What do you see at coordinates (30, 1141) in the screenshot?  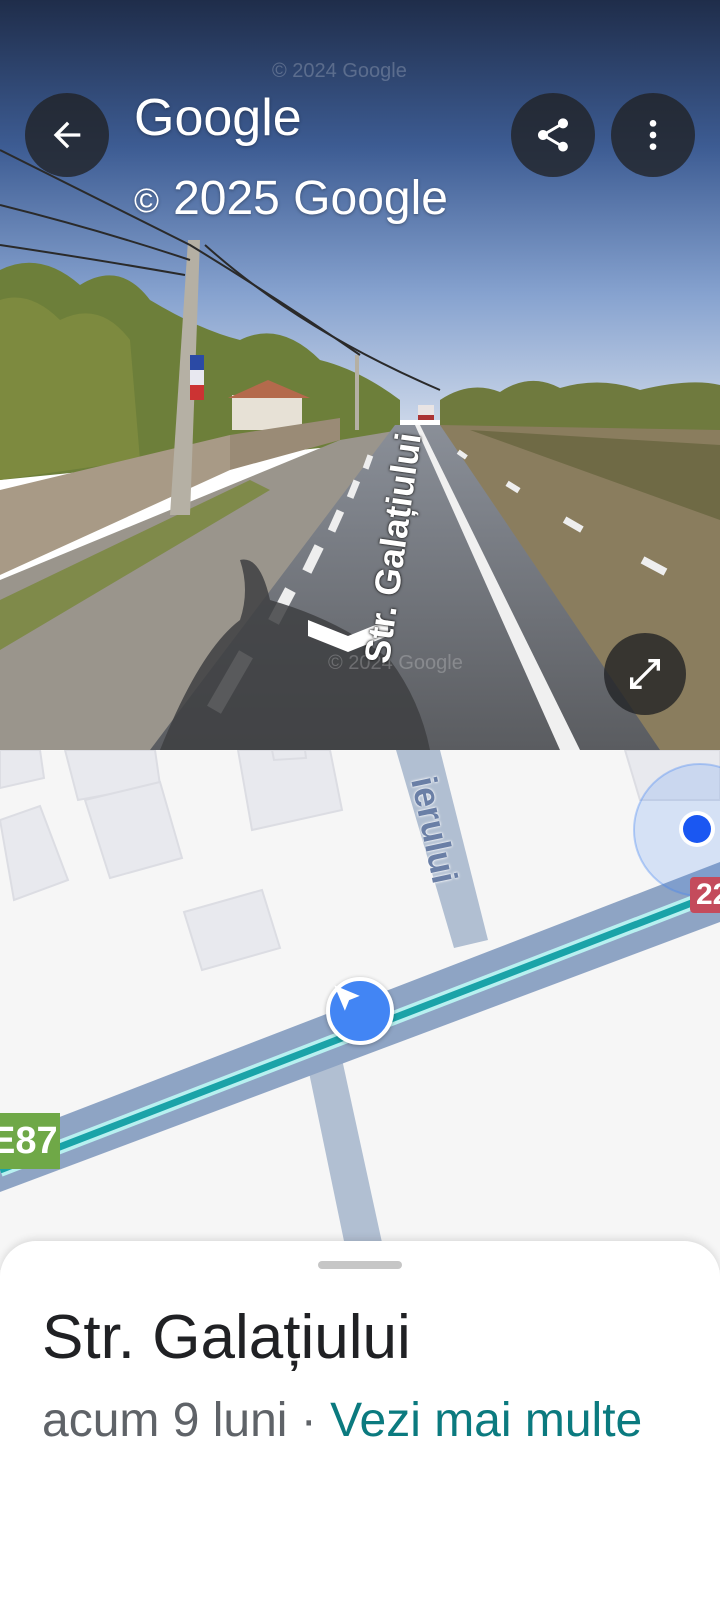 I see `route-shield-e87: E87` at bounding box center [30, 1141].